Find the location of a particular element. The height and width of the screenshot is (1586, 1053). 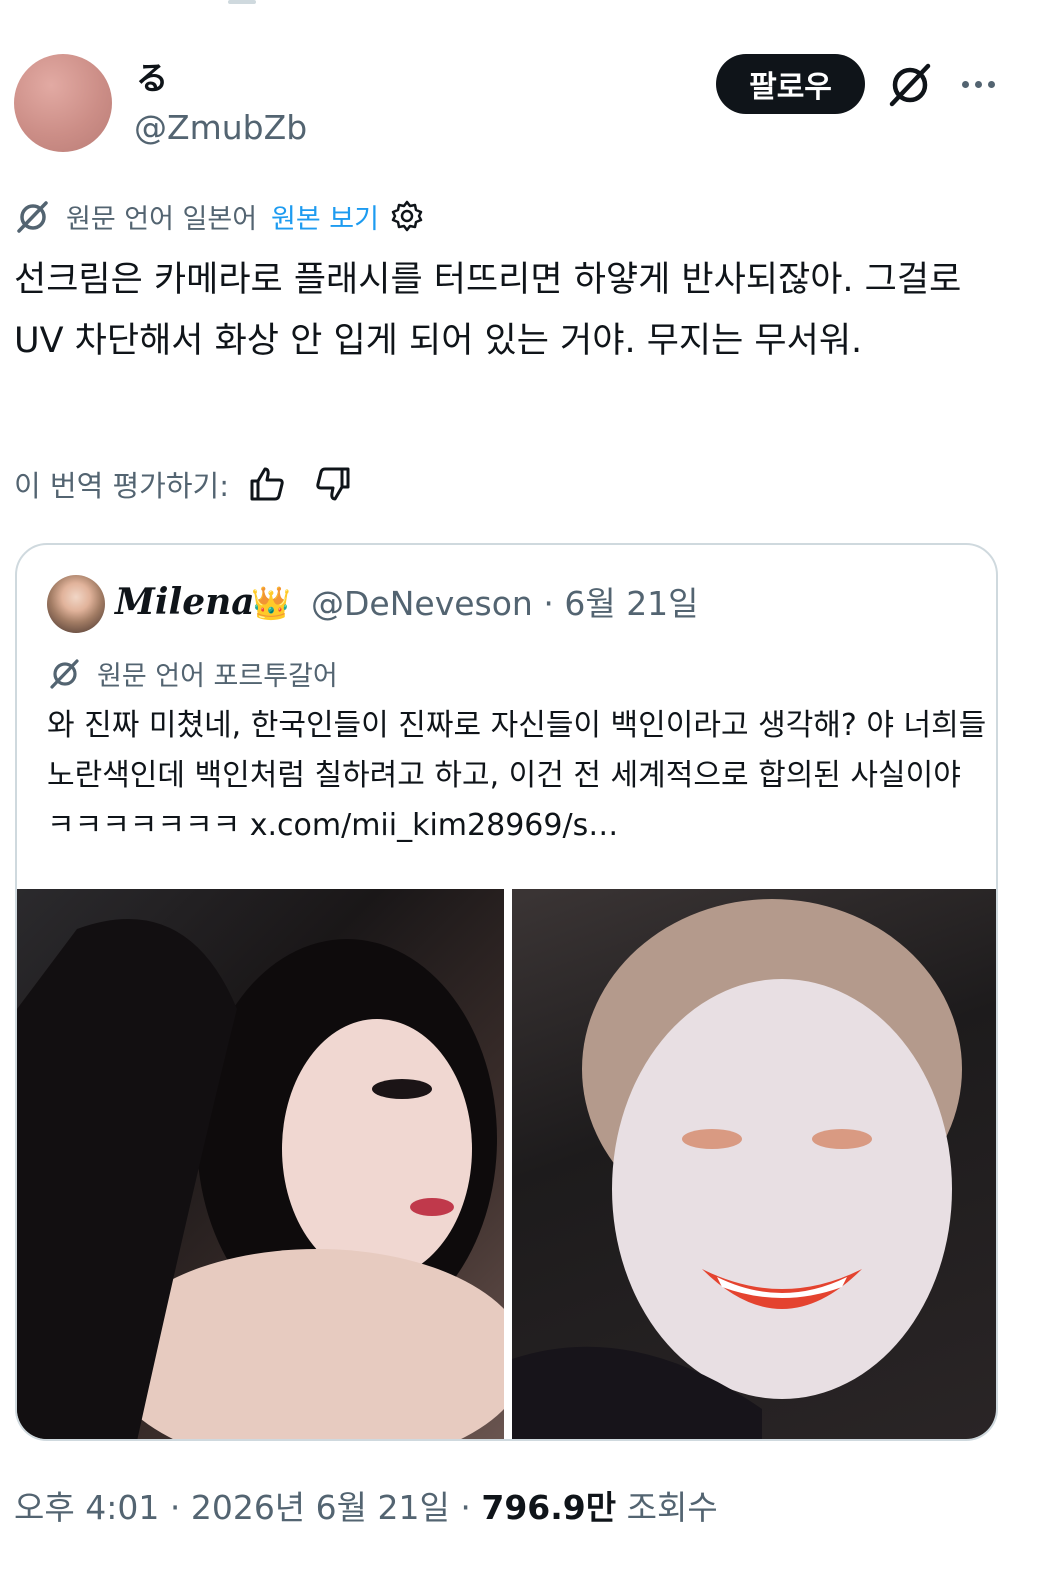

translation-row: 원문 언어 일본어 원본 보기 is located at coordinates (219, 216).